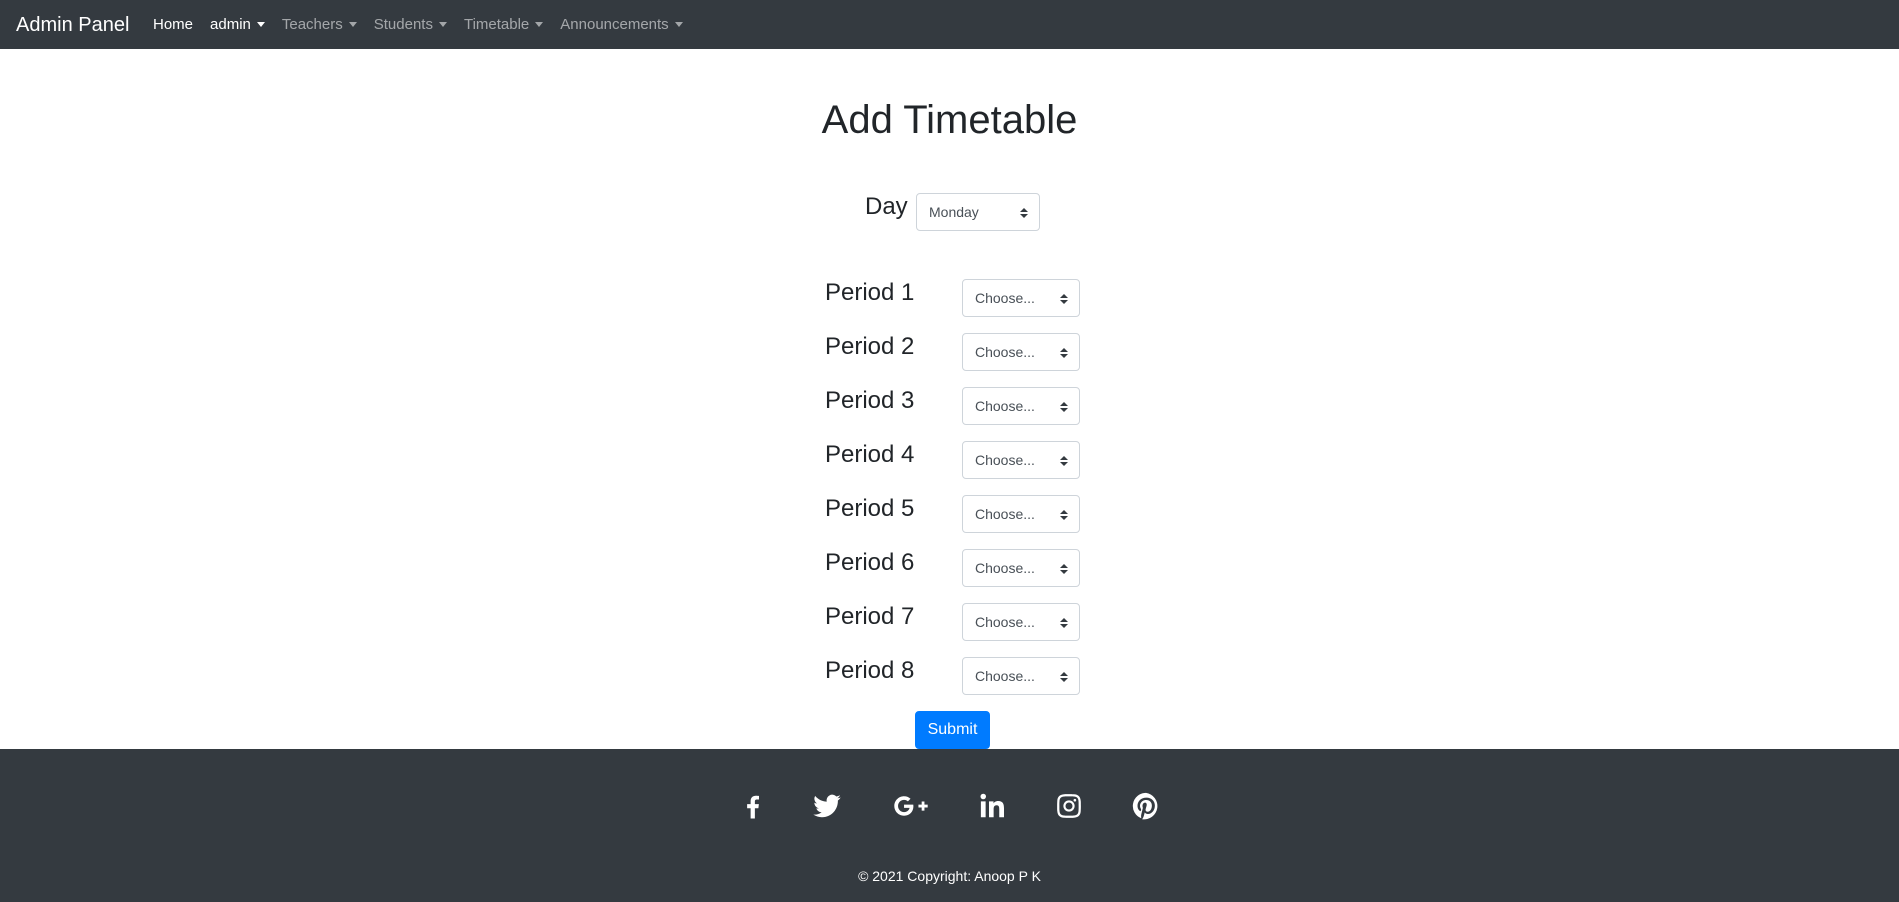 The width and height of the screenshot is (1899, 902). I want to click on period-2-label: Period 2, so click(870, 346).